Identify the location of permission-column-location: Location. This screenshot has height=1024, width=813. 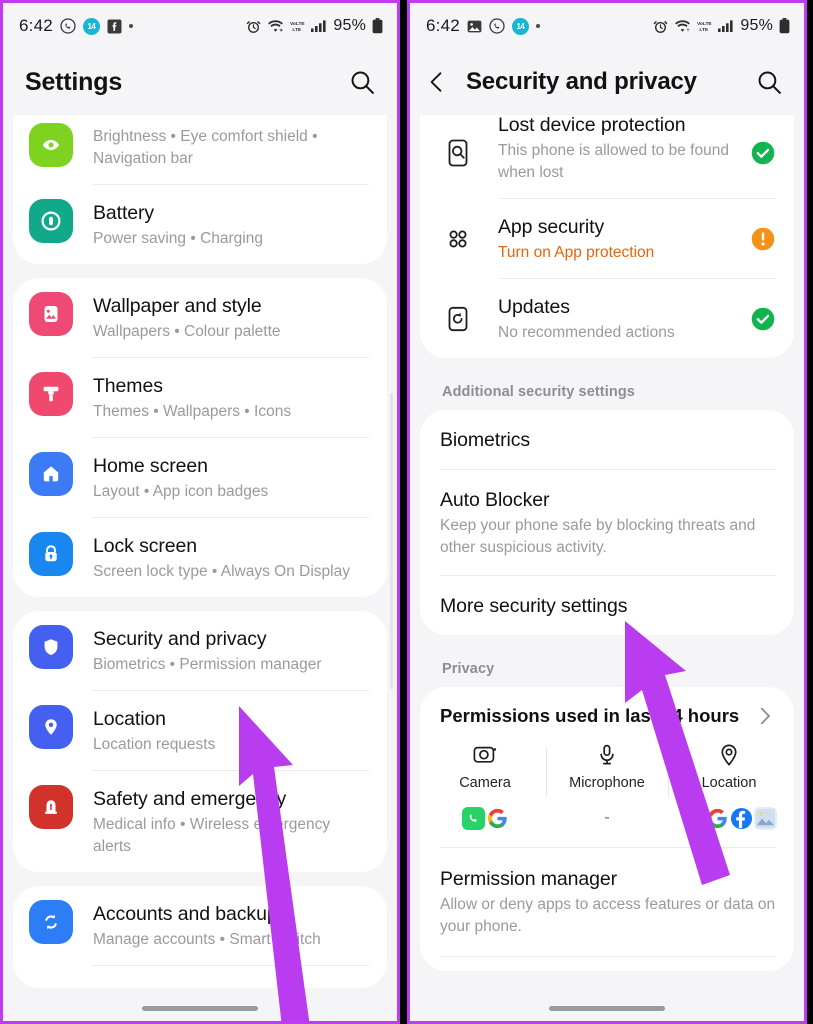
(729, 787).